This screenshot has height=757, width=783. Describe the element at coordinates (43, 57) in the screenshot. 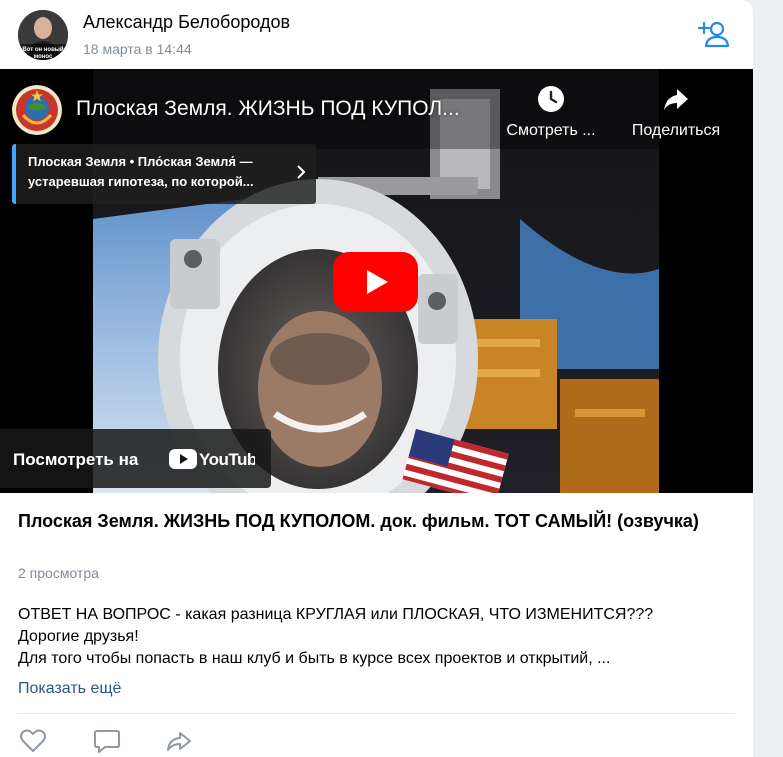

I see `svg-text: монос` at that location.